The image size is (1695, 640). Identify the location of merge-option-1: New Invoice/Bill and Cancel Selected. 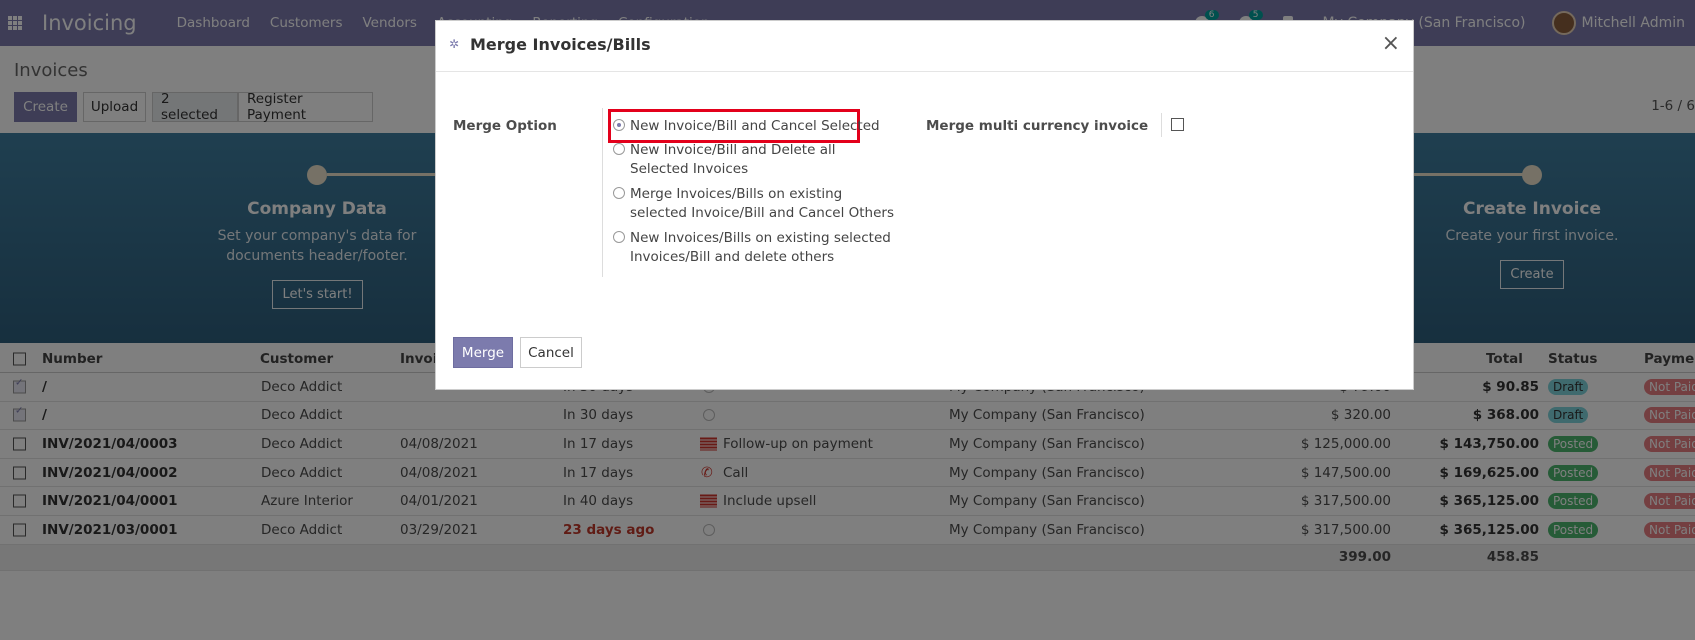
(750, 126).